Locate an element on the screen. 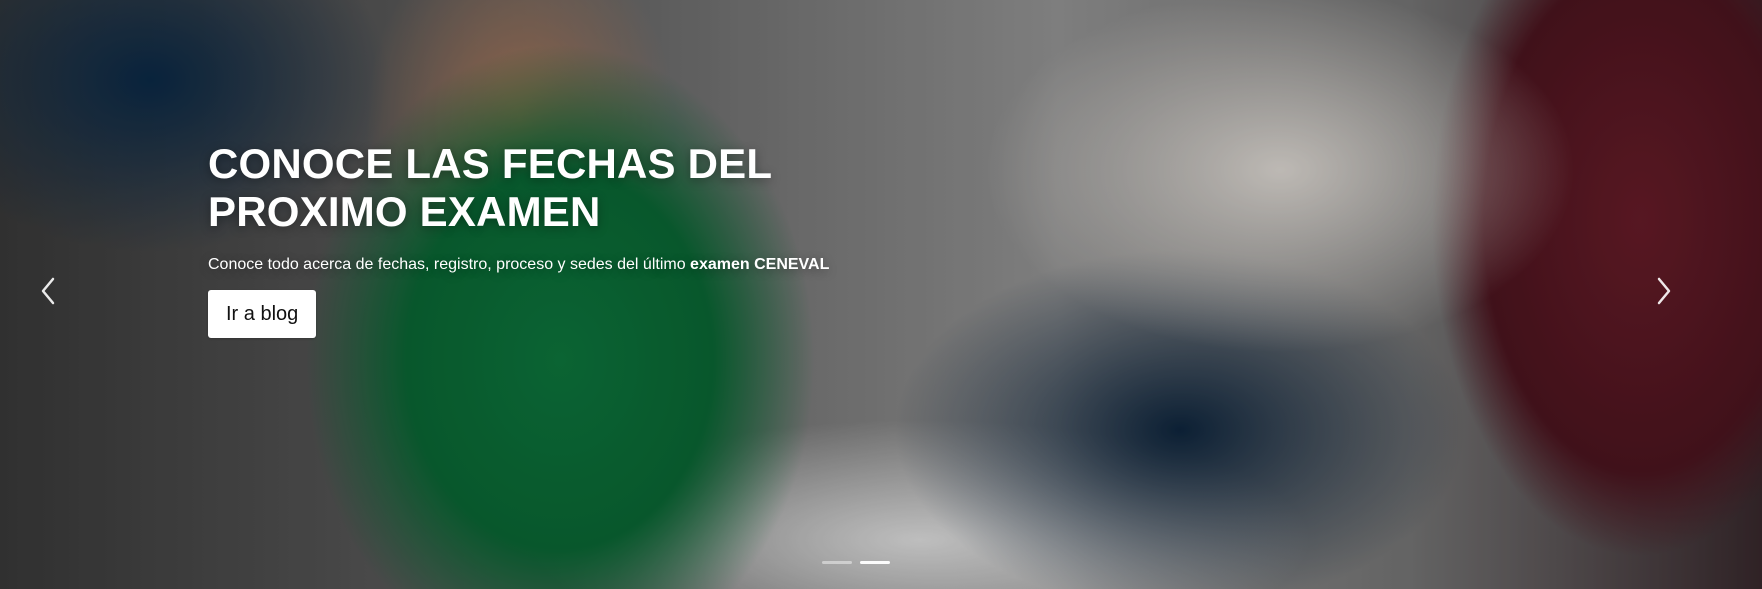 Image resolution: width=1762 pixels, height=589 pixels. carousel-indicators is located at coordinates (856, 562).